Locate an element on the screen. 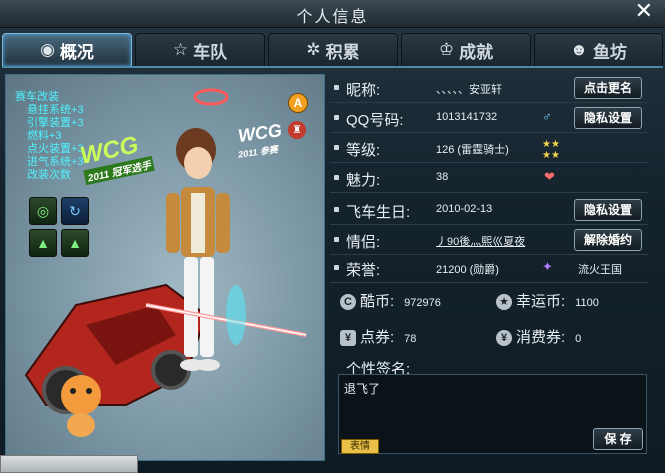  tab-divider is located at coordinates (332, 67).